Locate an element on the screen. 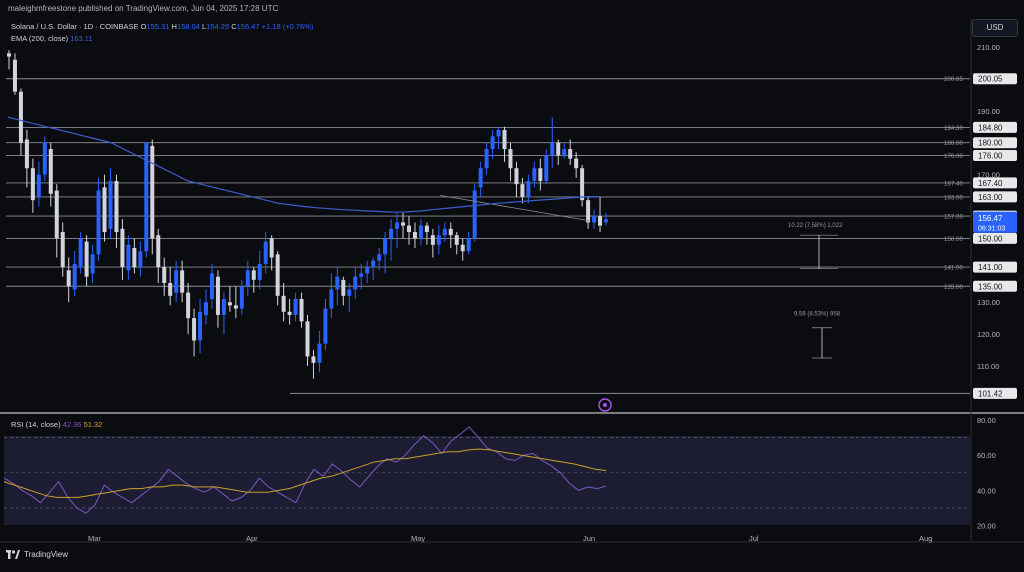 The image size is (1024, 572). measure-1-label: 10.22 (7.58%) 1,022 is located at coordinates (815, 226).